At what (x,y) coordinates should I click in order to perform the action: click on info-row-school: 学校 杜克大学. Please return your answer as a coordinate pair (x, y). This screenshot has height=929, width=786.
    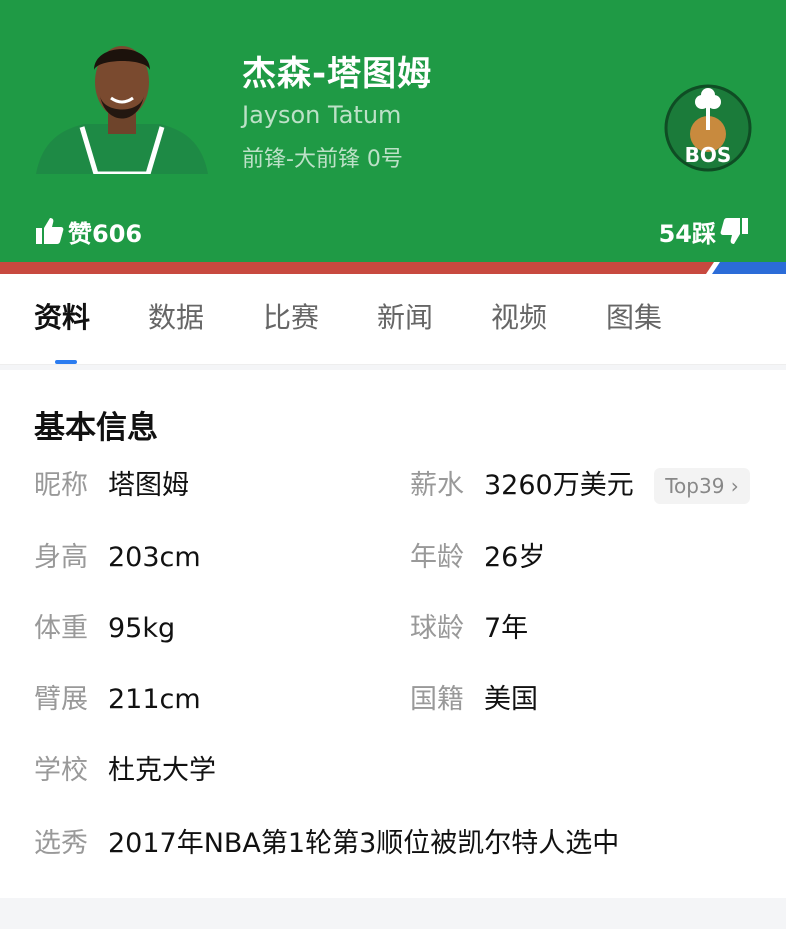
    Looking at the image, I should click on (125, 771).